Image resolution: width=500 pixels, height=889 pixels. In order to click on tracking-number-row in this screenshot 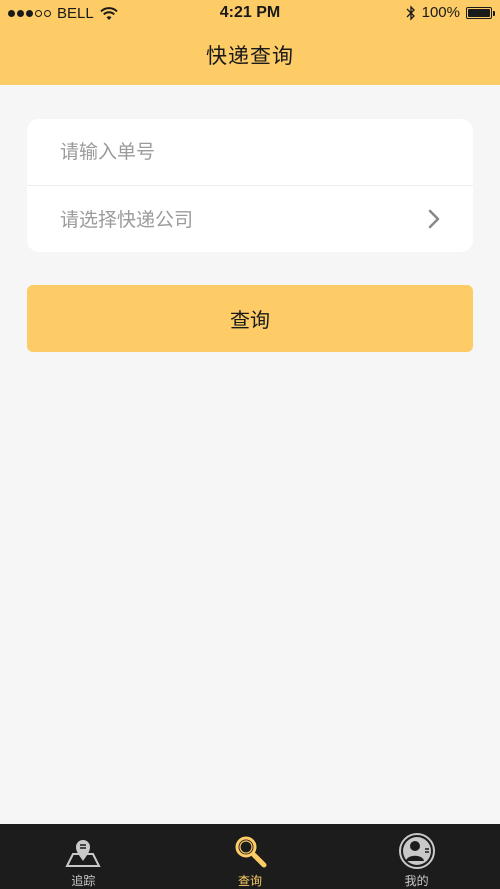, I will do `click(250, 152)`.